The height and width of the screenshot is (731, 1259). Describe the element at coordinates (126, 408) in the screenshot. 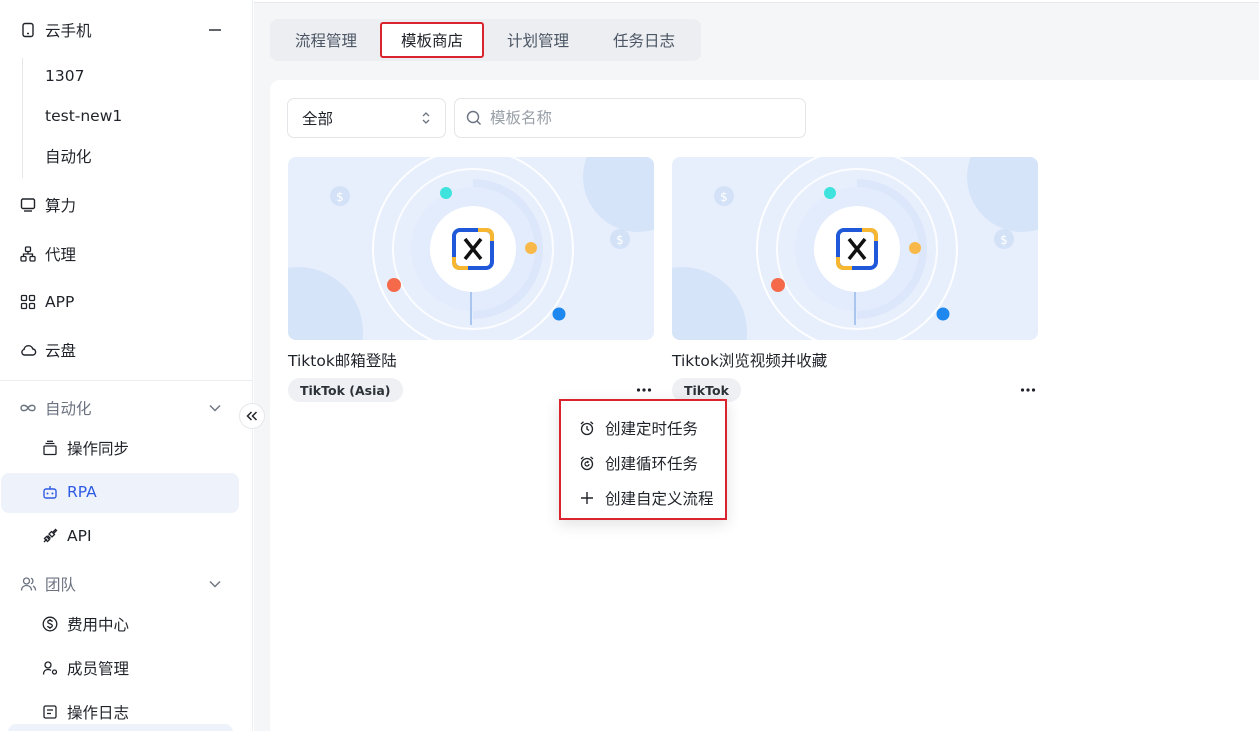

I see `sidebar-group-automation: 自动化` at that location.